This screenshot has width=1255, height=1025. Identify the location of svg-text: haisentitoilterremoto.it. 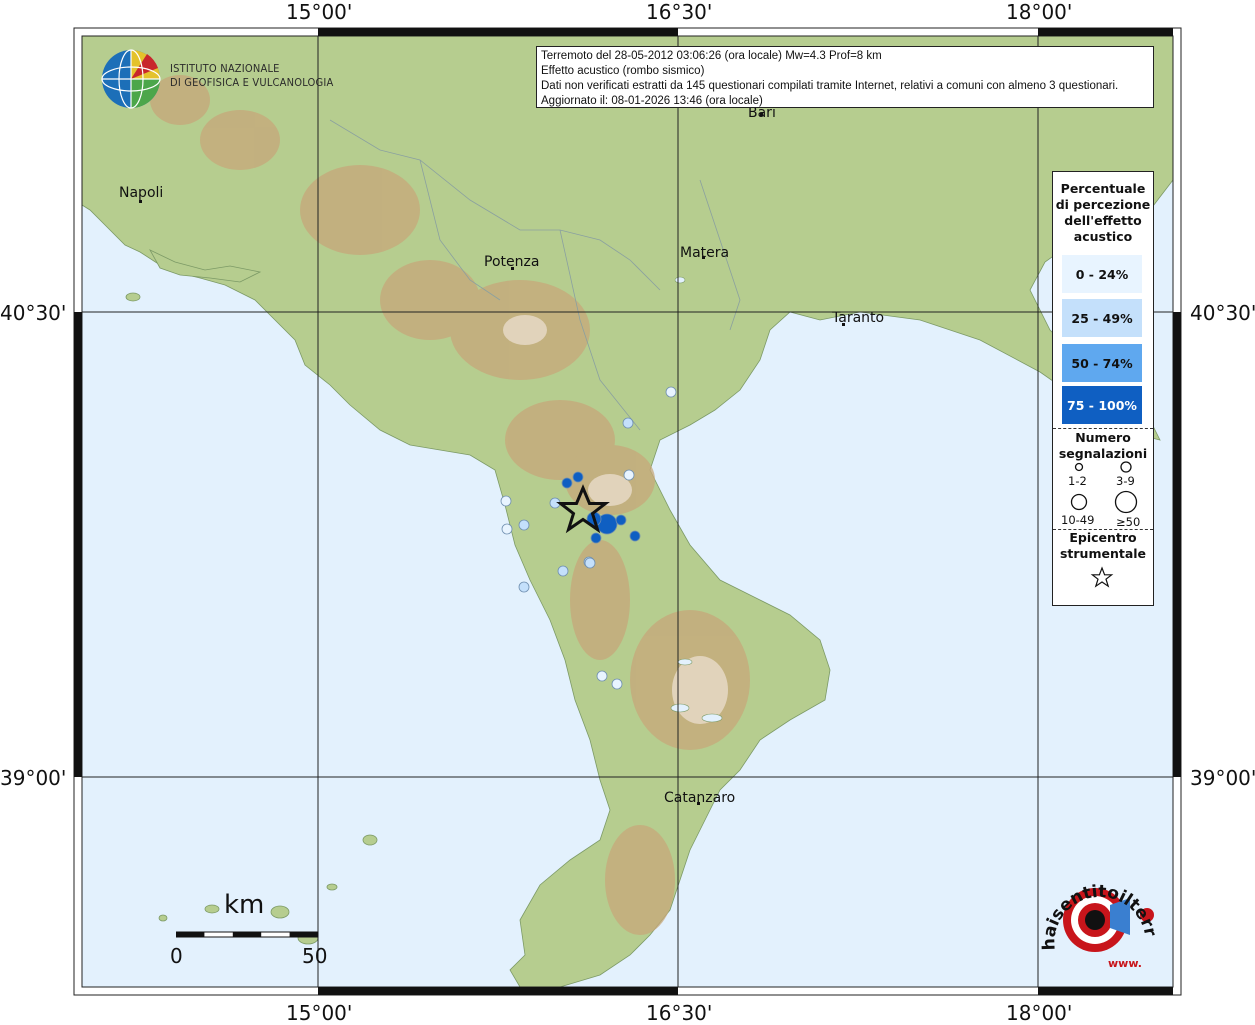
(1095, 903).